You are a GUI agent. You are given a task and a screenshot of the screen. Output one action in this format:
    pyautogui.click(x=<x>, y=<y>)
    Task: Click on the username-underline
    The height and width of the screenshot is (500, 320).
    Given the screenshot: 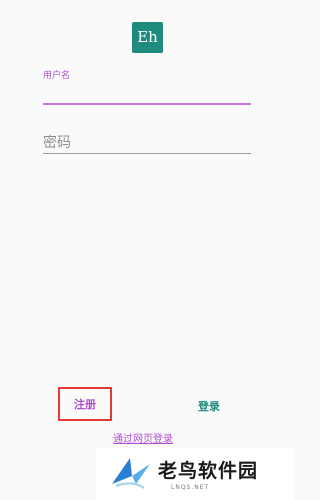 What is the action you would take?
    pyautogui.click(x=147, y=104)
    